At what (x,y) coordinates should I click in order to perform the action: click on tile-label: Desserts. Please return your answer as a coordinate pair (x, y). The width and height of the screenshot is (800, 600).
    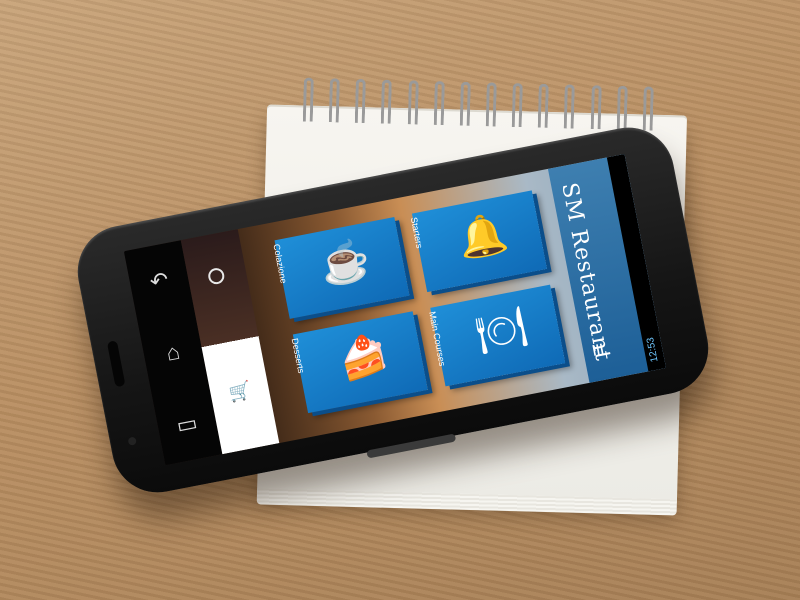
    Looking at the image, I should click on (298, 356).